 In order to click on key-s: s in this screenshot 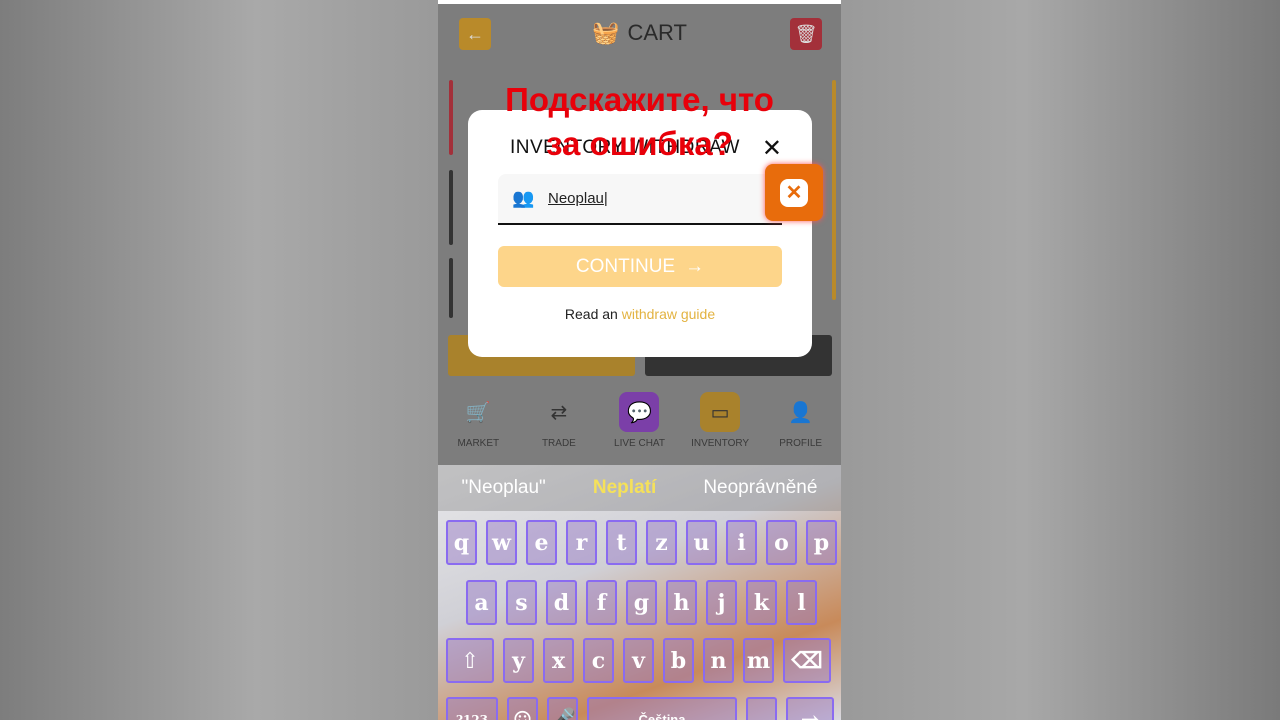, I will do `click(521, 602)`.